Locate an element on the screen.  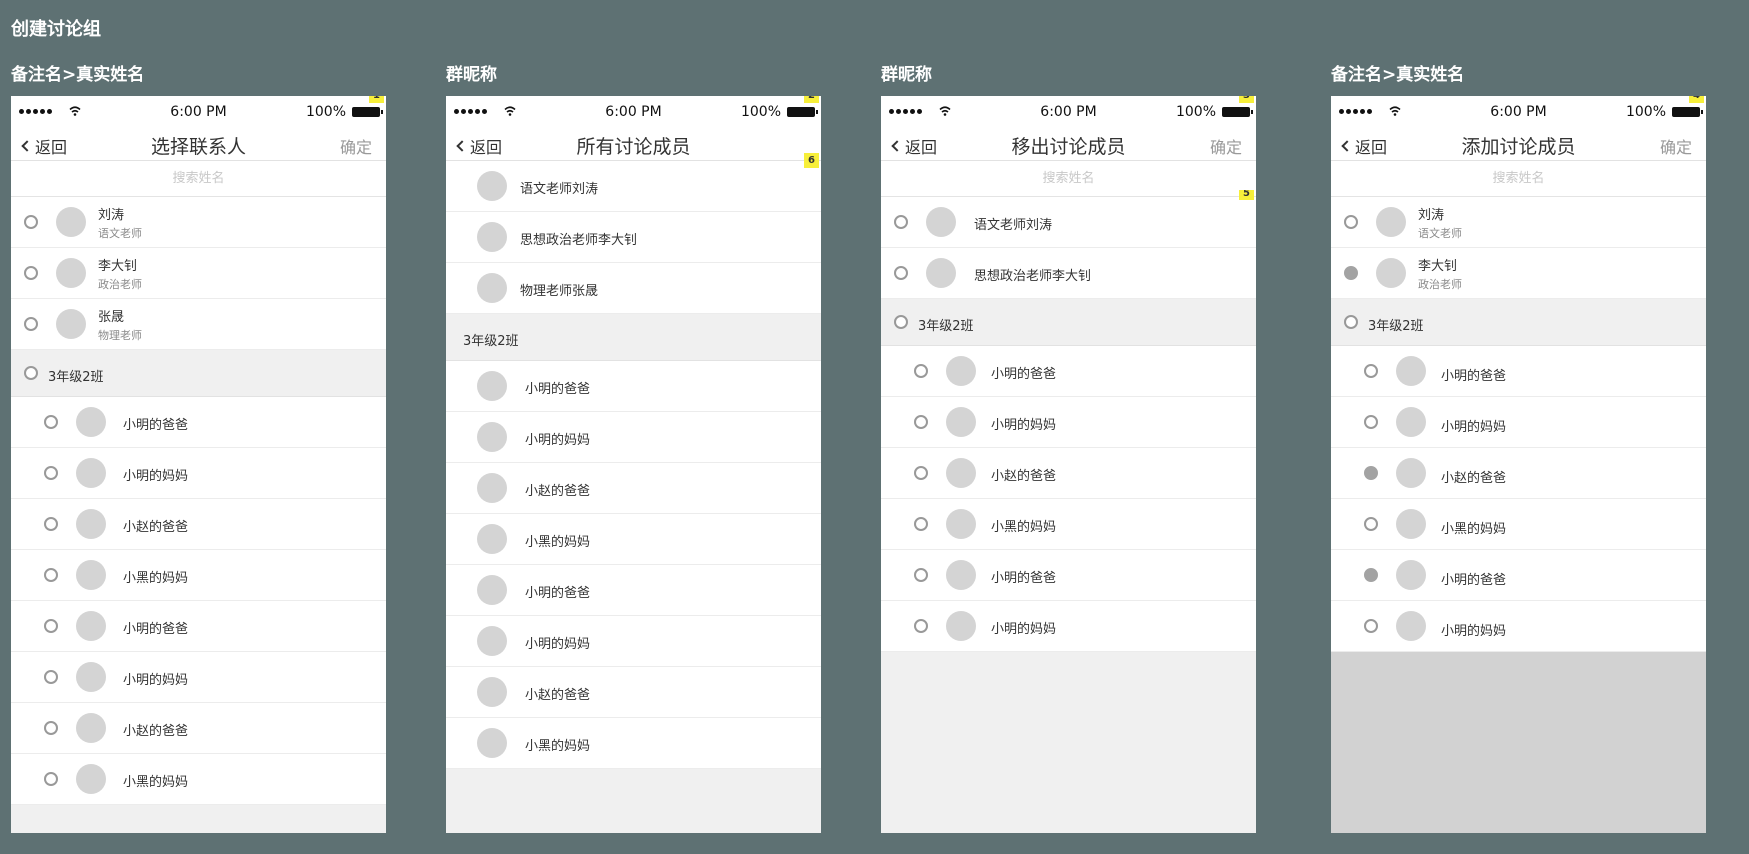
battery-percent: 100% is located at coordinates (325, 112).